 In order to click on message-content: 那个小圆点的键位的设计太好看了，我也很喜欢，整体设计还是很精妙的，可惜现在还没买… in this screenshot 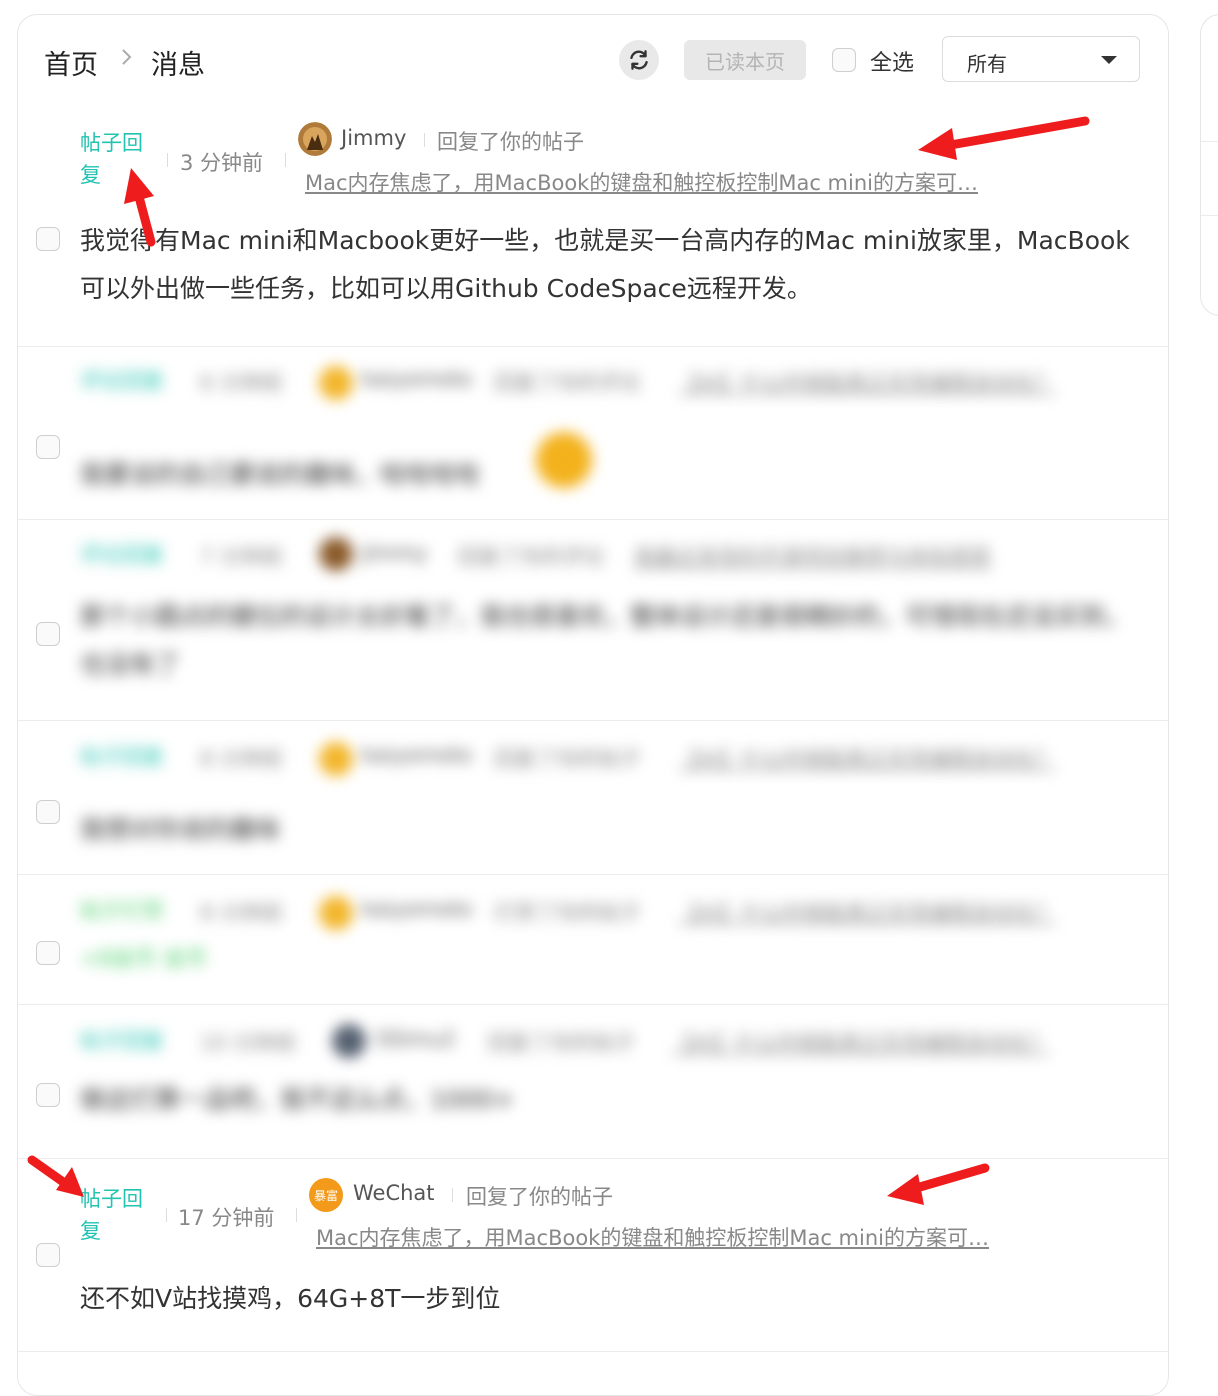, I will do `click(605, 640)`.